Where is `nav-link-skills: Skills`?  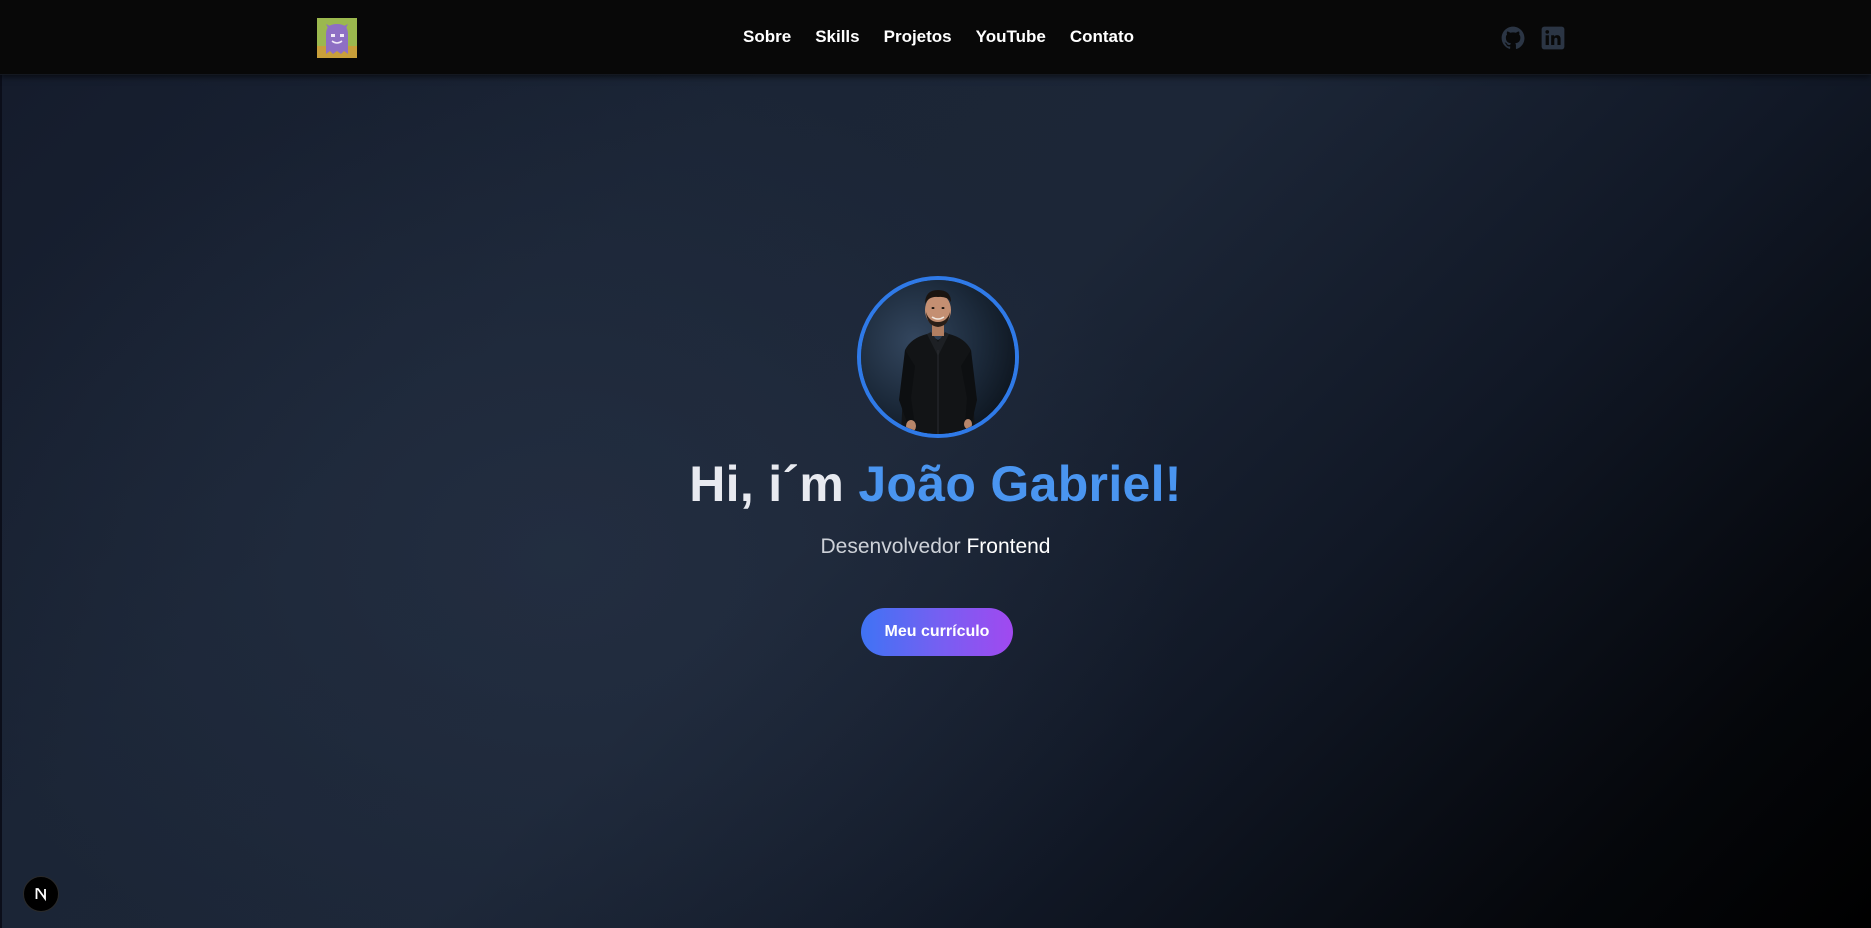
nav-link-skills: Skills is located at coordinates (837, 37).